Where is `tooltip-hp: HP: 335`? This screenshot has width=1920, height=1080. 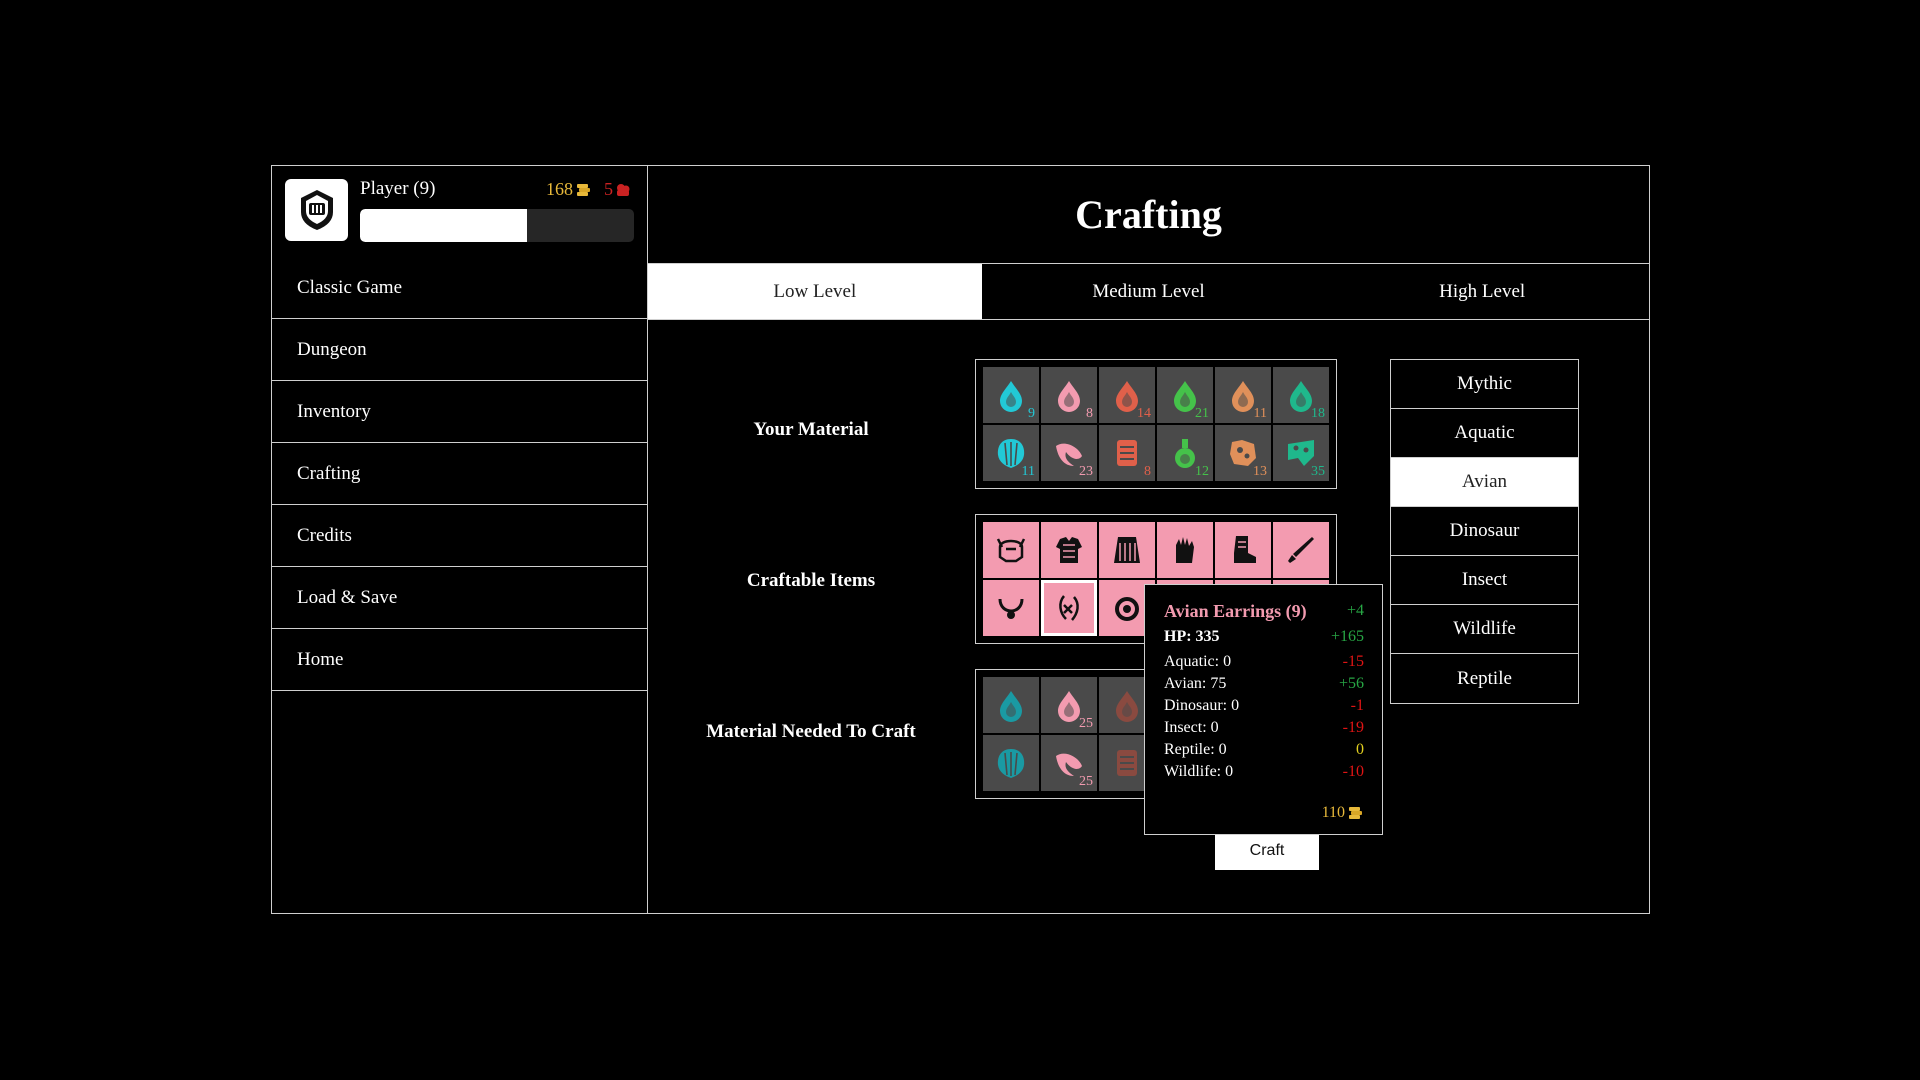
tooltip-hp: HP: 335 is located at coordinates (1192, 636).